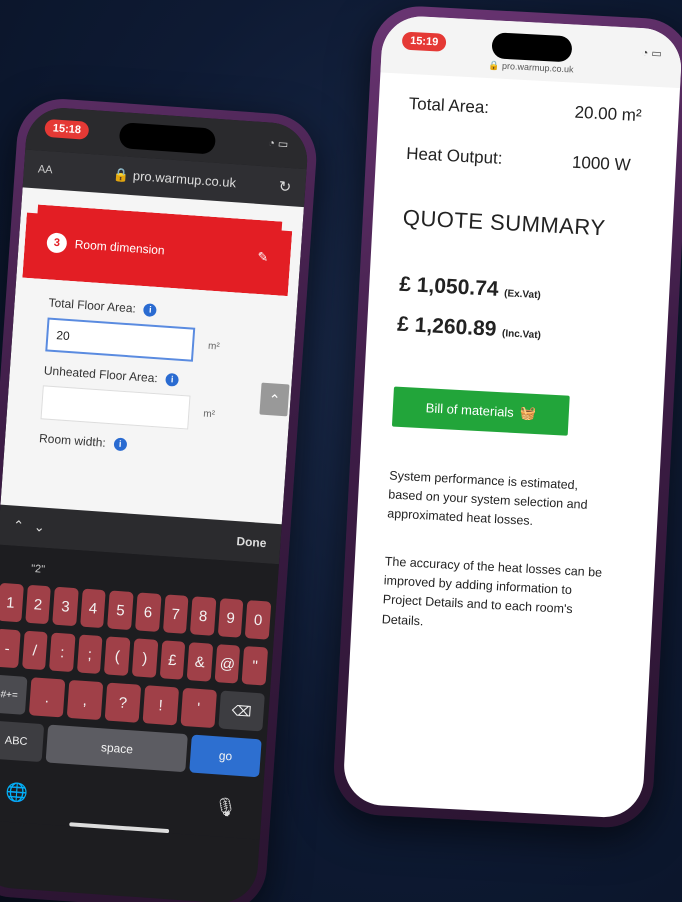 The image size is (682, 902). I want to click on key: ), so click(144, 658).